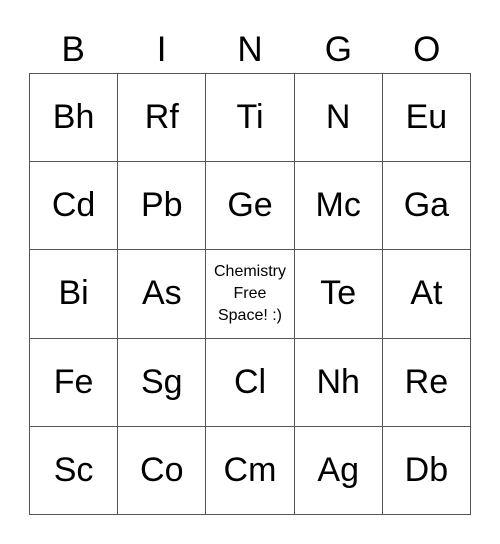 The height and width of the screenshot is (544, 500). Describe the element at coordinates (162, 382) in the screenshot. I see `bingo-cell: Sg` at that location.